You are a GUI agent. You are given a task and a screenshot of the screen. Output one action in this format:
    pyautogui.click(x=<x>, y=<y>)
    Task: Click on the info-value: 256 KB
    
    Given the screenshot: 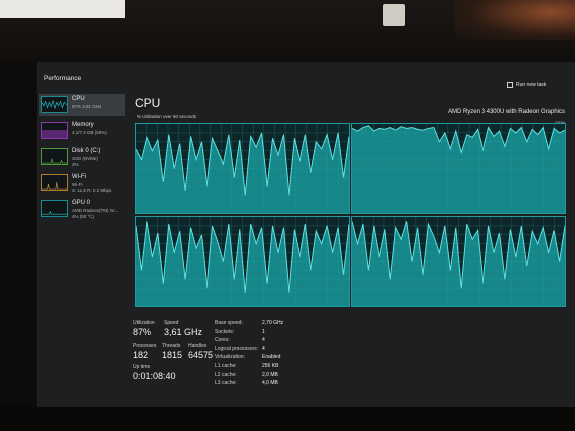 What is the action you would take?
    pyautogui.click(x=270, y=365)
    